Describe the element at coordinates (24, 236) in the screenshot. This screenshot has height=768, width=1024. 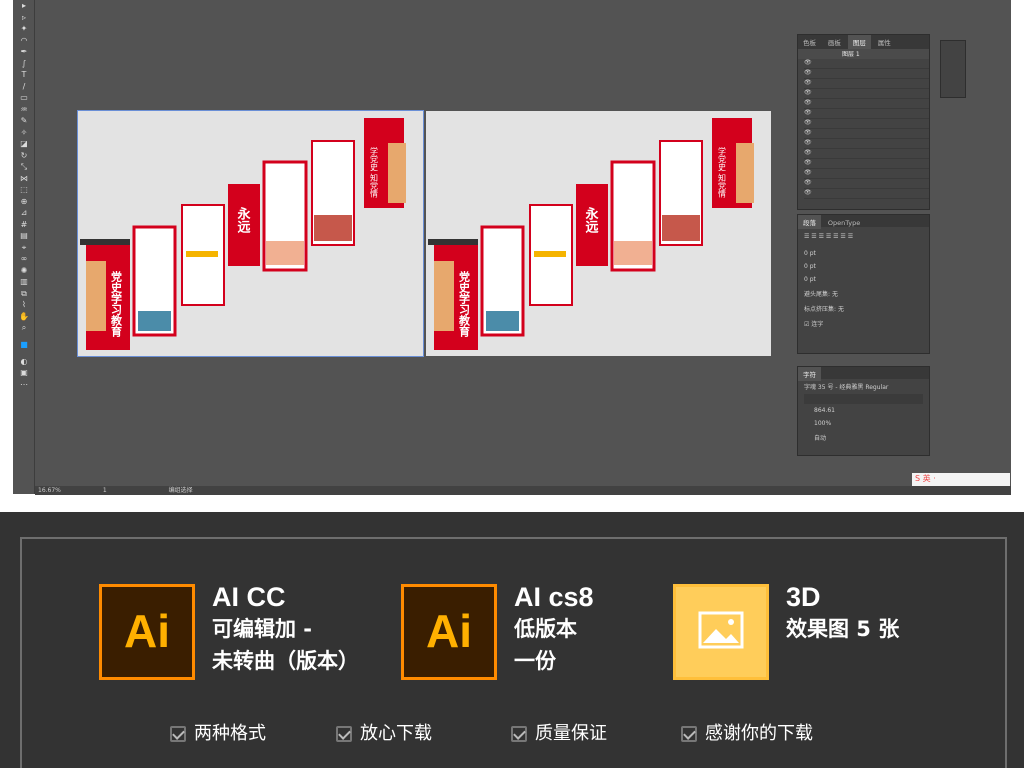
I see `gradient-icon: ▤` at that location.